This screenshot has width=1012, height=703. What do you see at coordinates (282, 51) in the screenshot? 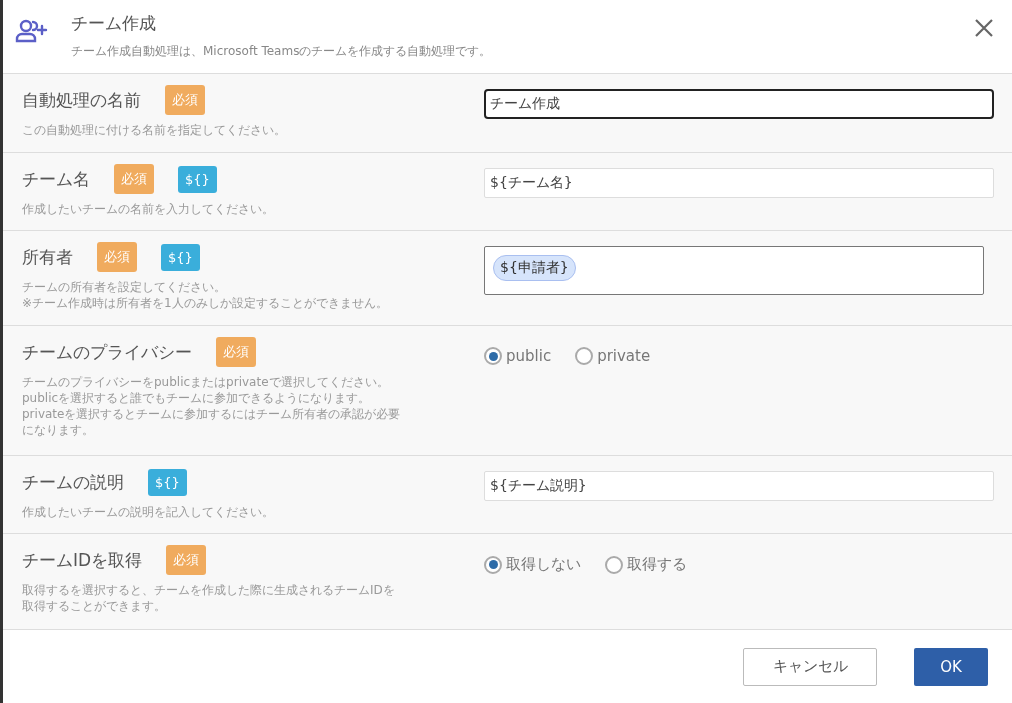
I see `dialog-subtitle: チーム作成自動処理は、Microsoft Teamsのチームを作成する自動処理です。` at bounding box center [282, 51].